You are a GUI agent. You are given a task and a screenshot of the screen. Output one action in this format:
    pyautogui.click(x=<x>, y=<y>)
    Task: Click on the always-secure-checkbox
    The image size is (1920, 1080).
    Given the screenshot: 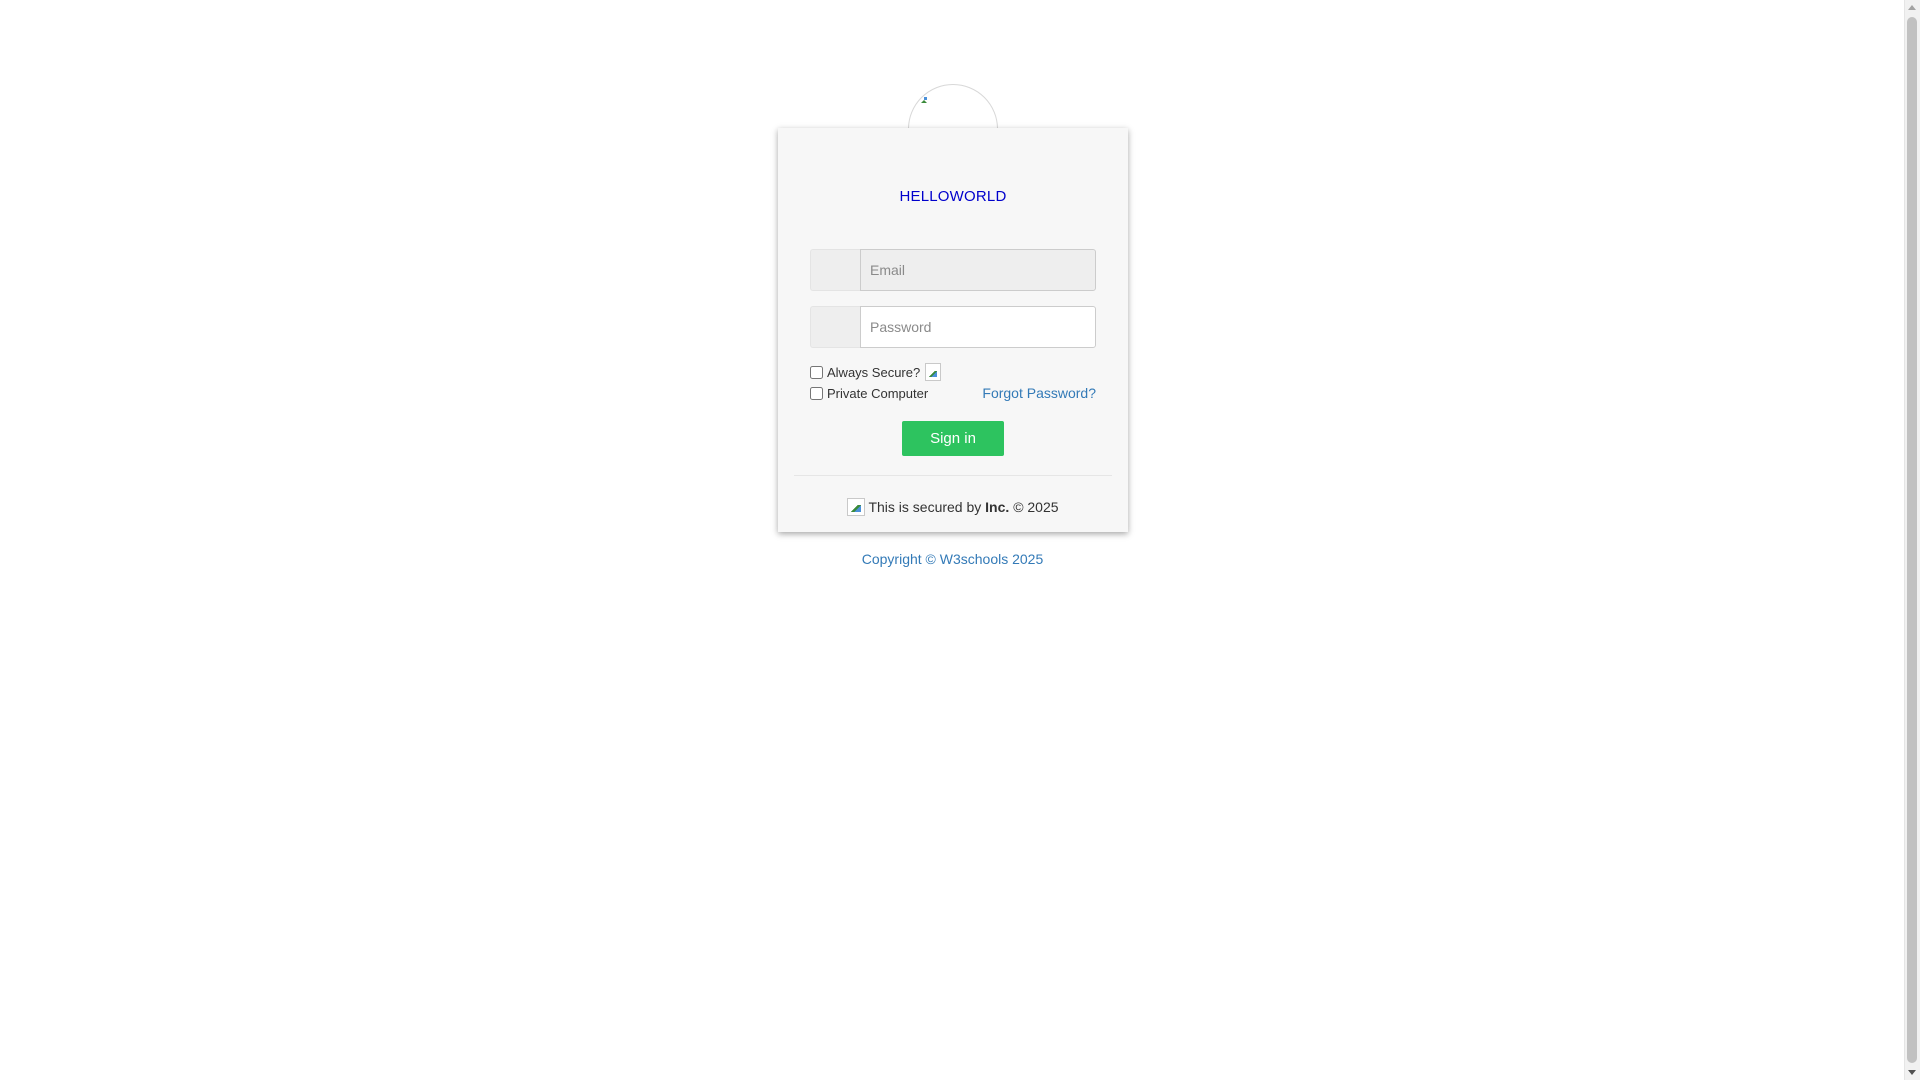 What is the action you would take?
    pyautogui.click(x=816, y=372)
    